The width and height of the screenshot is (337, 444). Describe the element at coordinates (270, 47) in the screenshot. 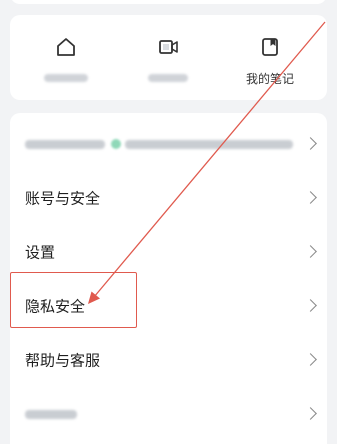

I see `note-icon` at that location.